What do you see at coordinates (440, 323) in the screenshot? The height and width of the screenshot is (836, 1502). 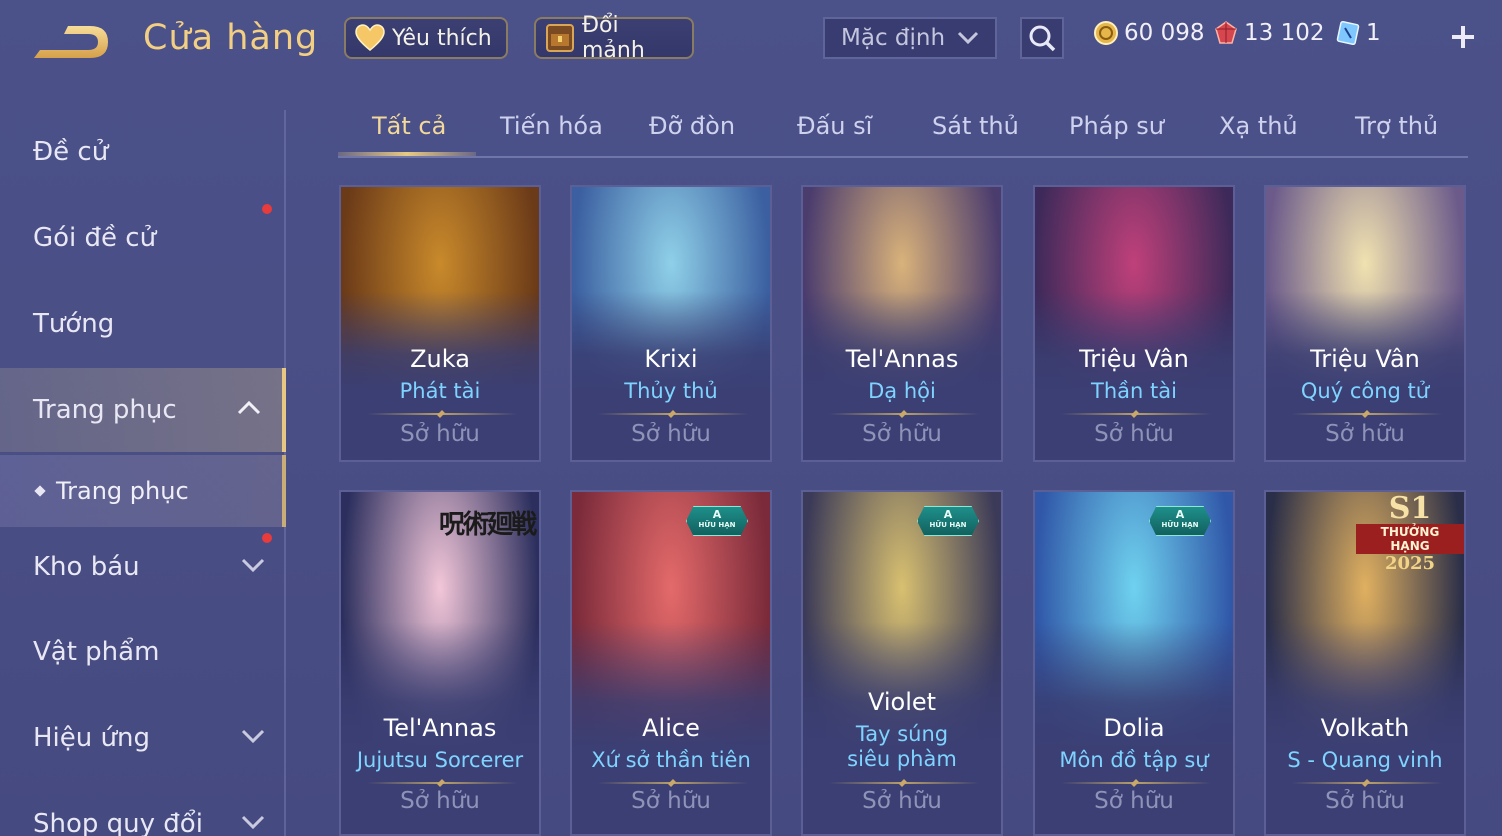 I see `skin-card: Zuka Phát tài Sở hữu` at bounding box center [440, 323].